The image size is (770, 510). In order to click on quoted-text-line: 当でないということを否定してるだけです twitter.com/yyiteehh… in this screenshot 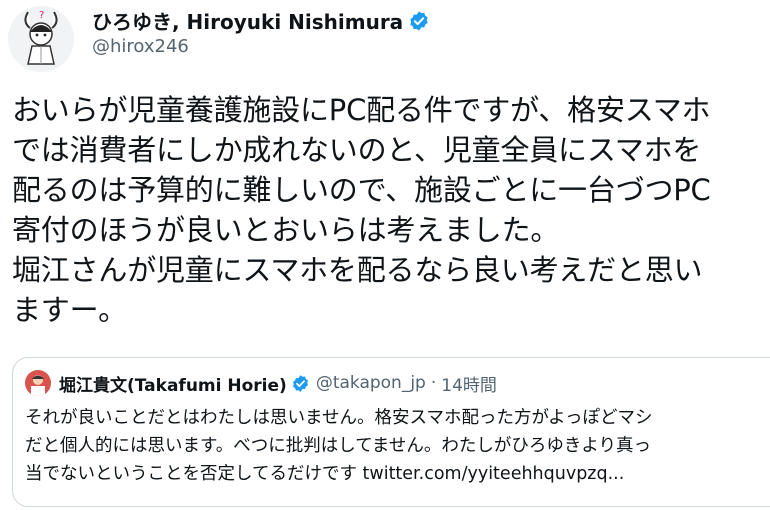, I will do `click(397, 474)`.